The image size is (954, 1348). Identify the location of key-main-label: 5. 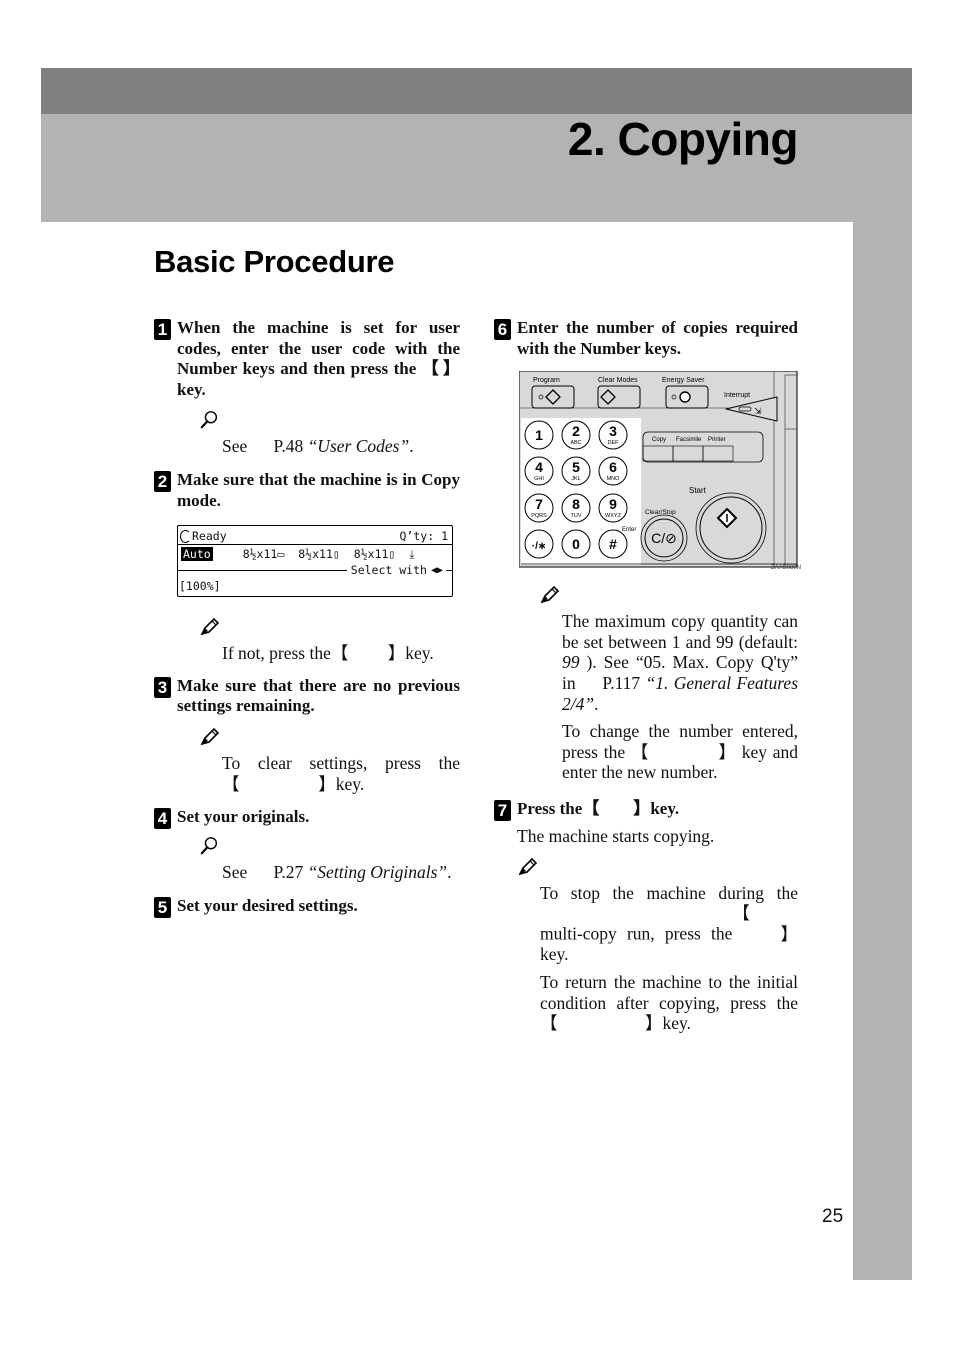
(576, 467).